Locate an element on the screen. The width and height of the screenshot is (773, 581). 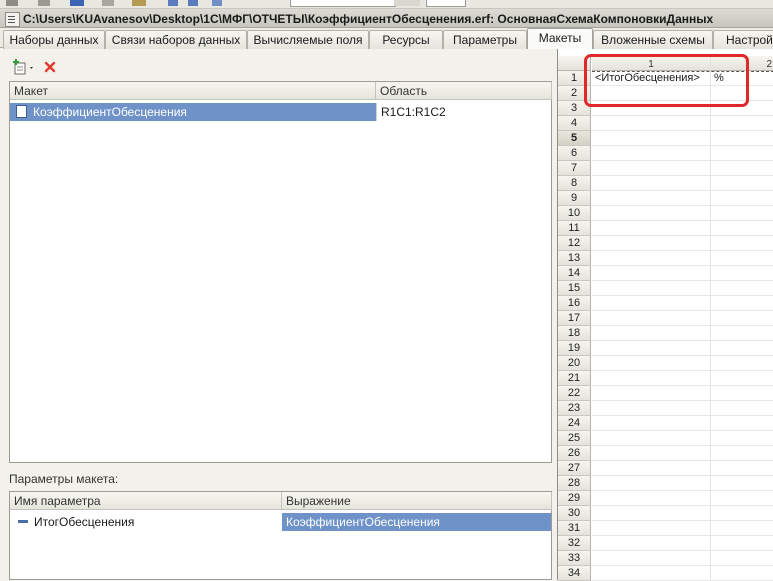
sheet-row-header: 32 is located at coordinates (574, 543).